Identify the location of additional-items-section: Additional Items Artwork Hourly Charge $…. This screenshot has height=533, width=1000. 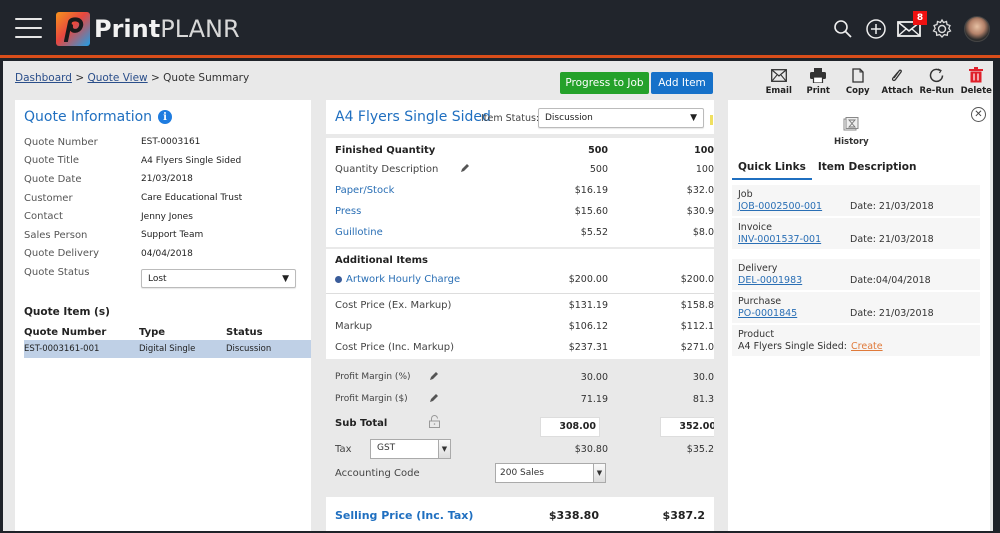
(520, 271).